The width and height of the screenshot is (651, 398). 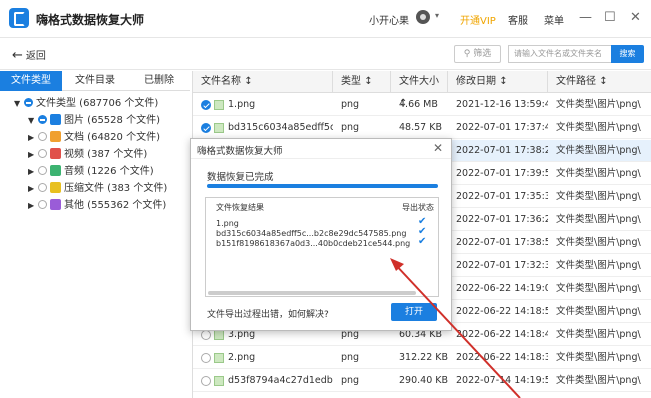 I want to click on tree-item-archives: ▶ 压缩文件 (383 个文件), so click(x=97, y=189).